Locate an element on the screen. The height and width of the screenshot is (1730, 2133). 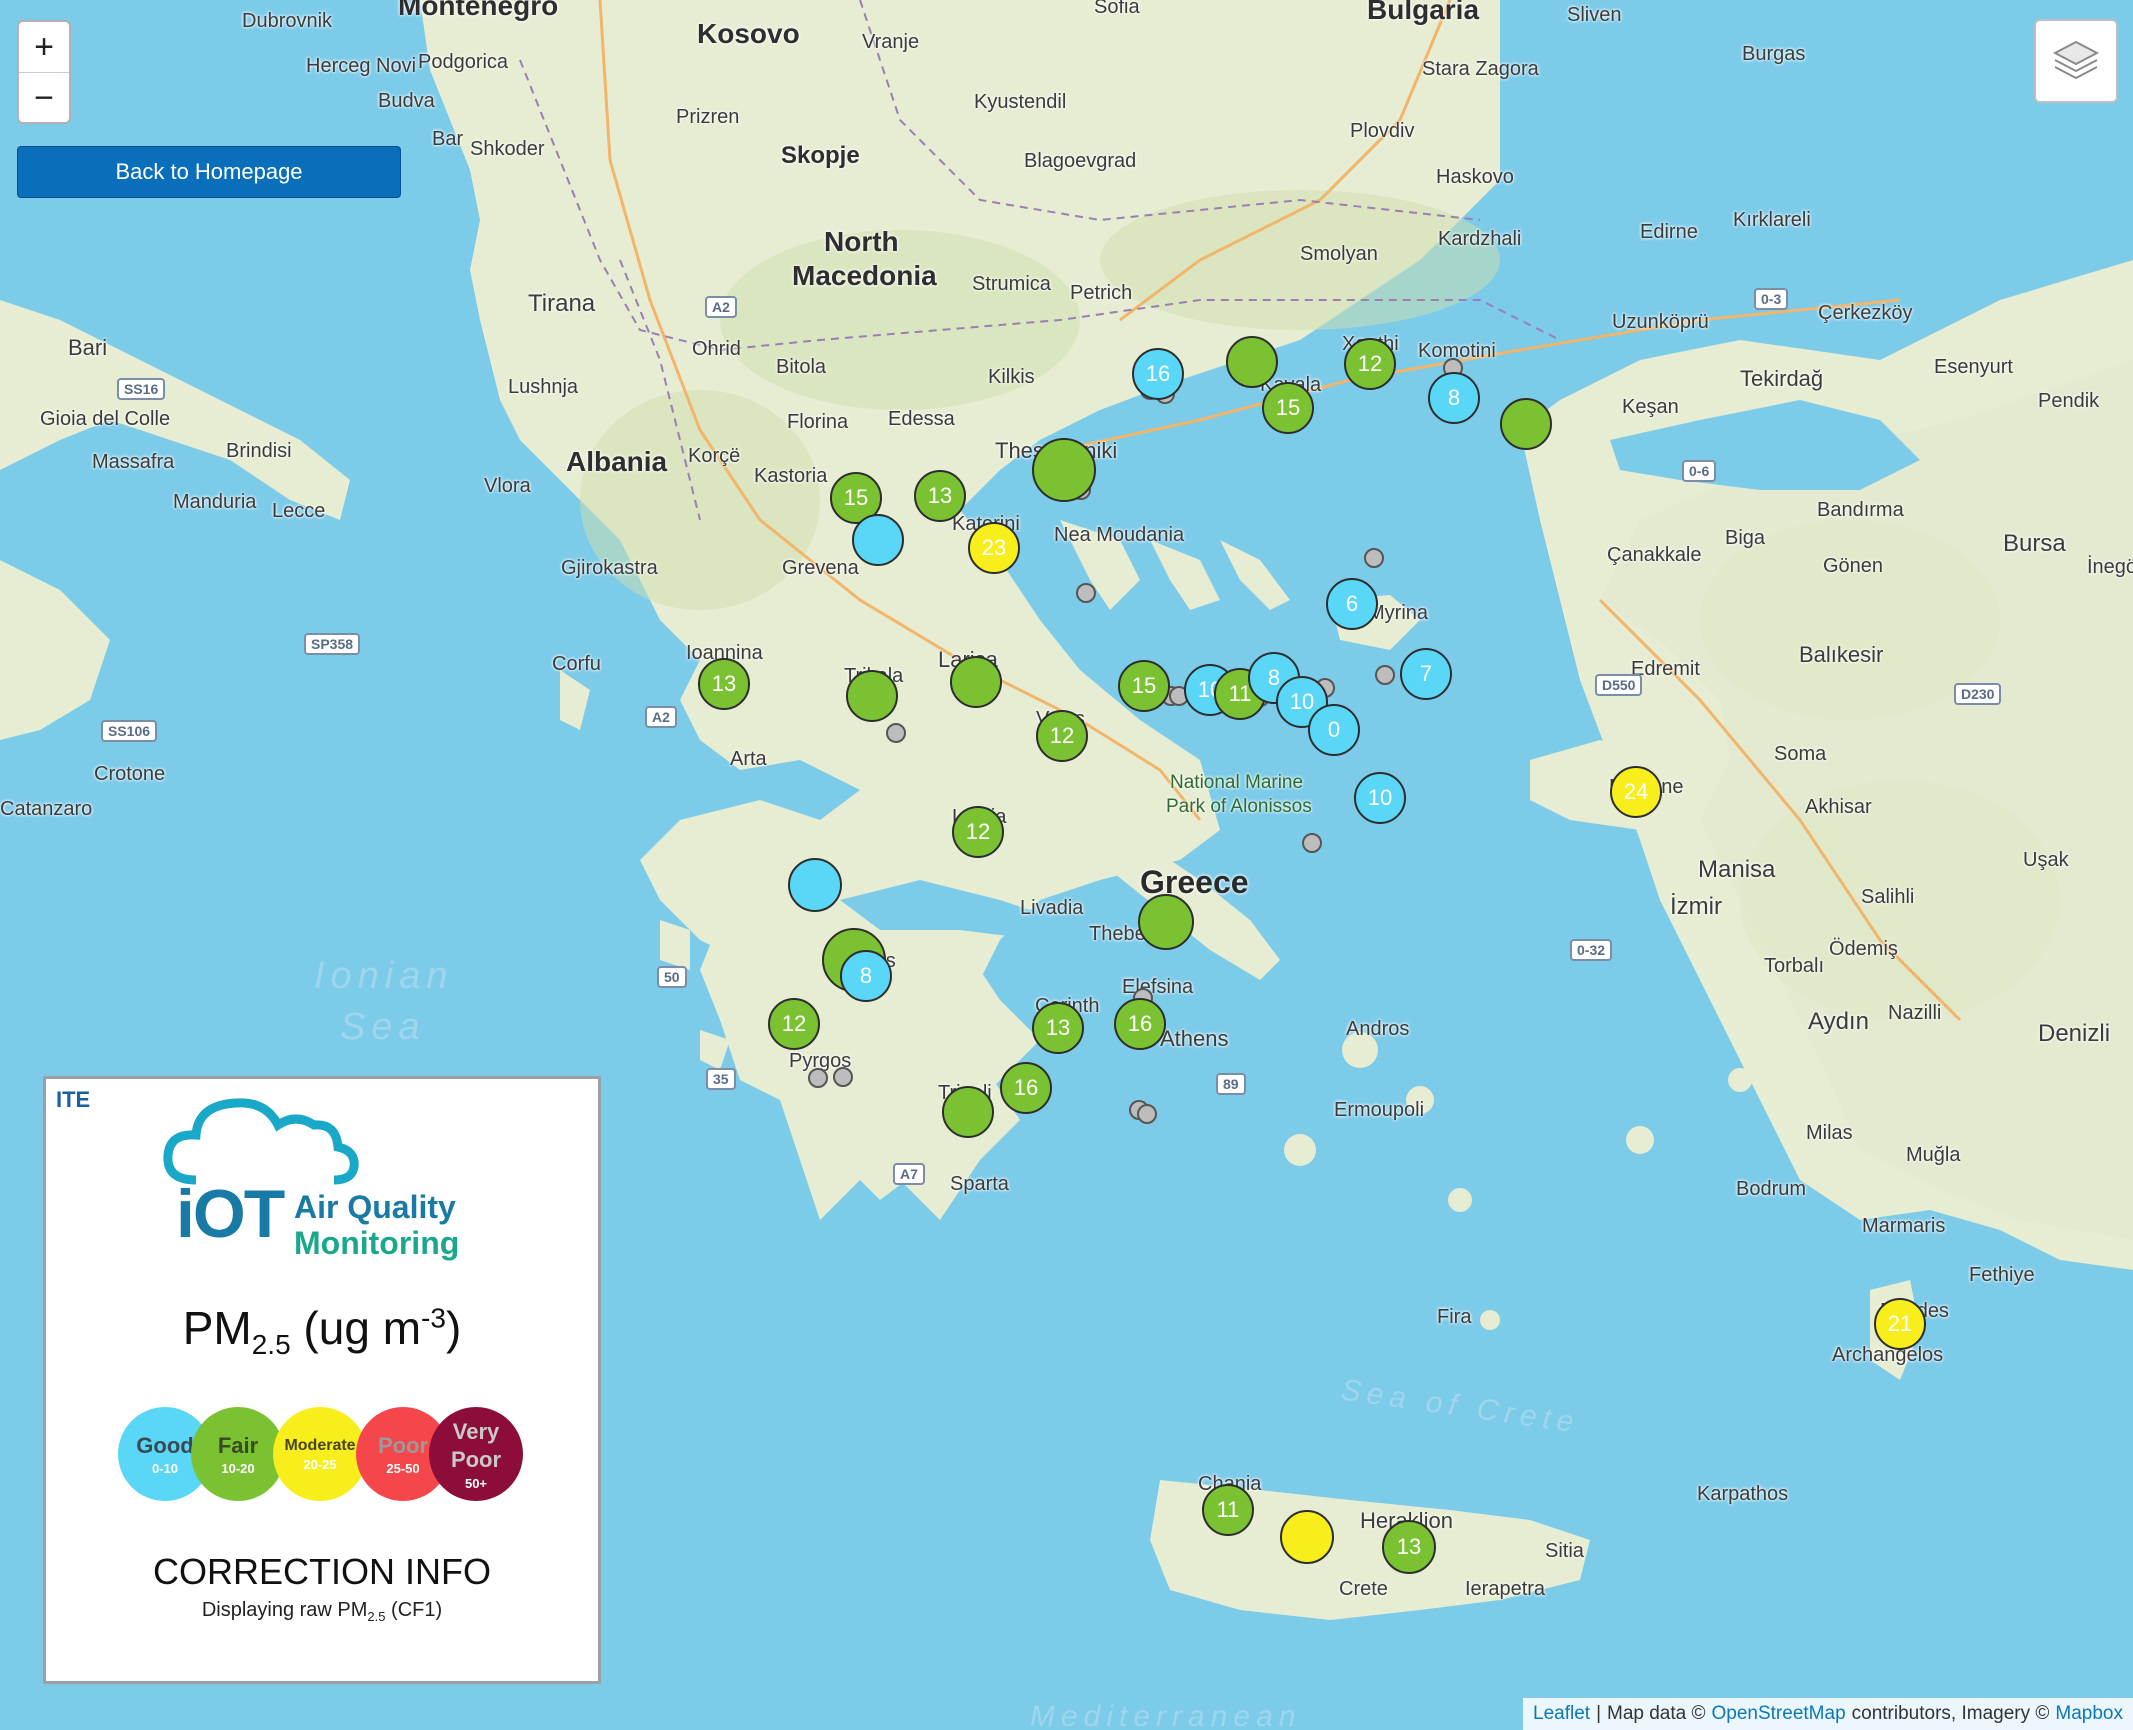
sensor-marker: 10 is located at coordinates (1380, 798).